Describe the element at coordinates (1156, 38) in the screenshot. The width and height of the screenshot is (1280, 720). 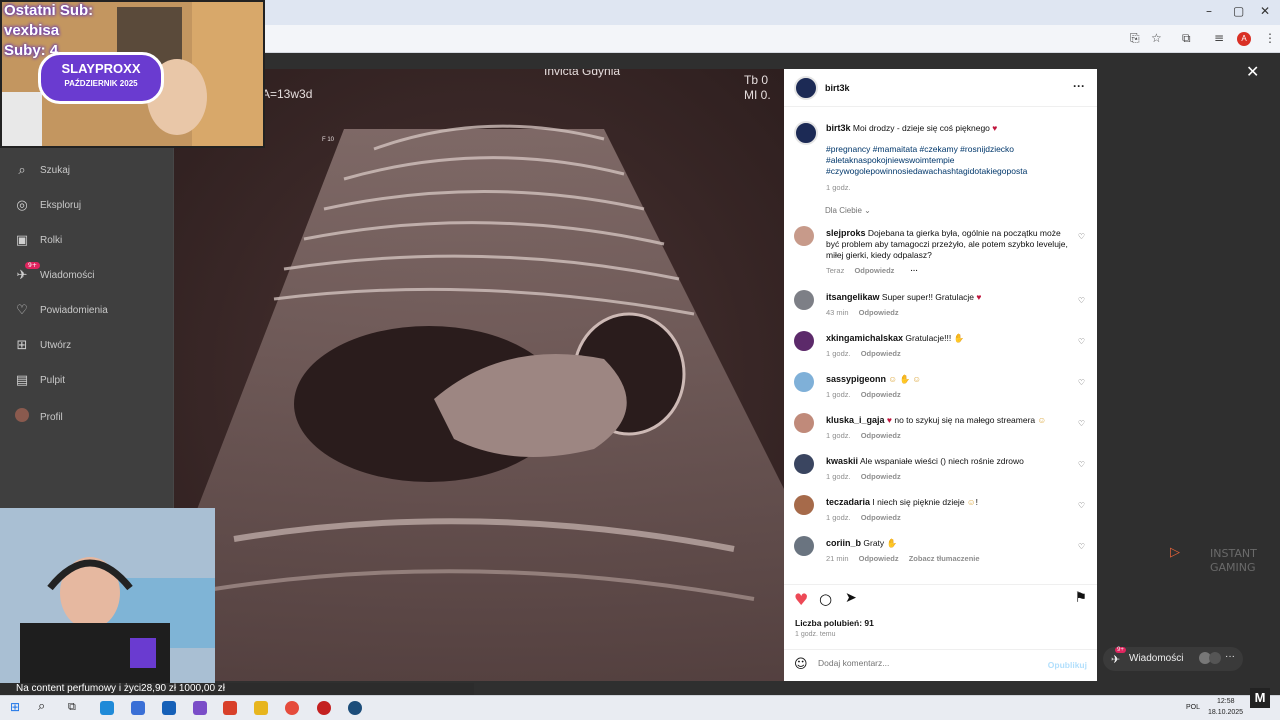
I see `bookmark-star-icon: ☆` at that location.